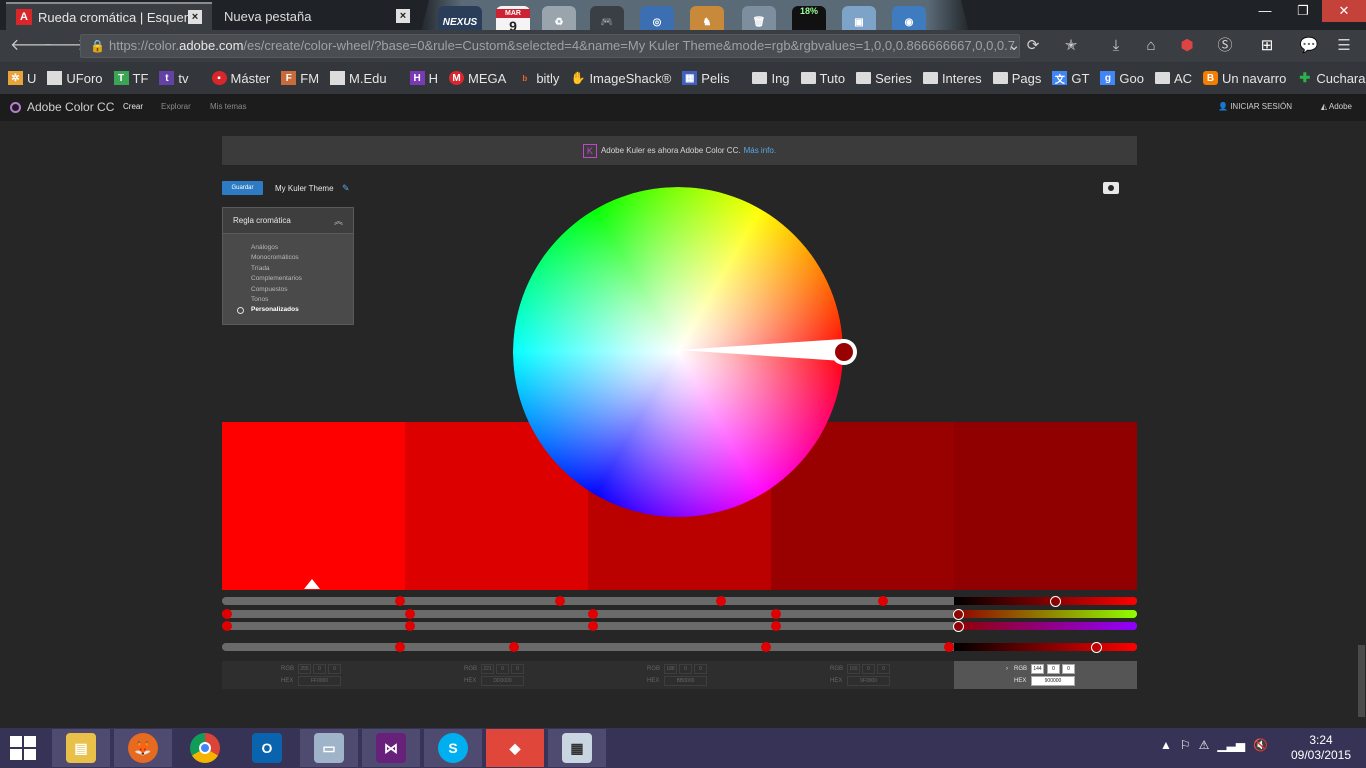 This screenshot has height=768, width=1366. Describe the element at coordinates (228, 106) in the screenshot. I see `nav-mis-temas: Mis temas` at that location.